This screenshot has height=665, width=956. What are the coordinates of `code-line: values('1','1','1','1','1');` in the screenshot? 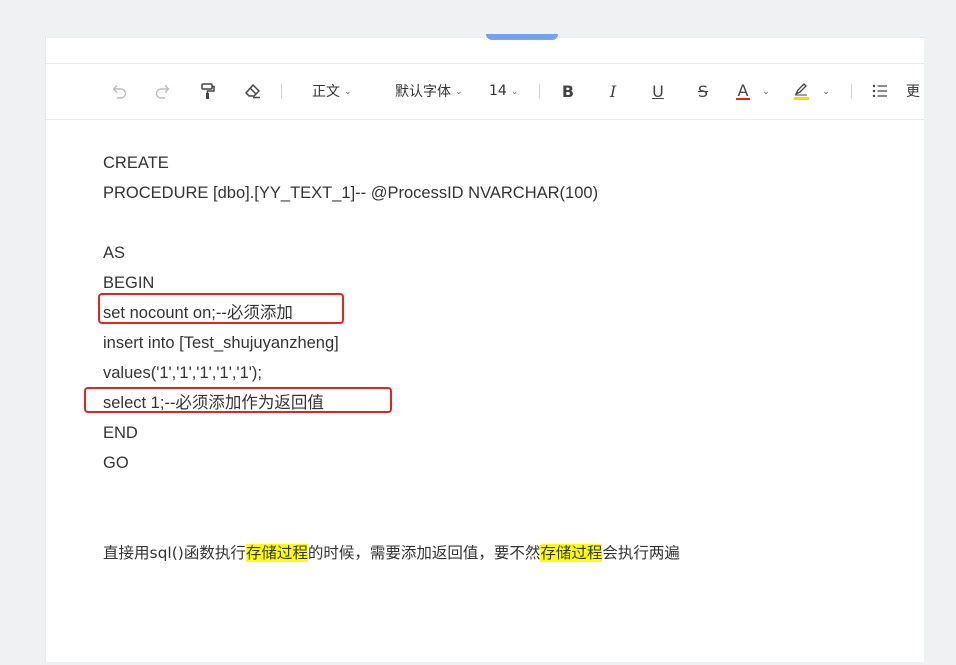 It's located at (182, 373).